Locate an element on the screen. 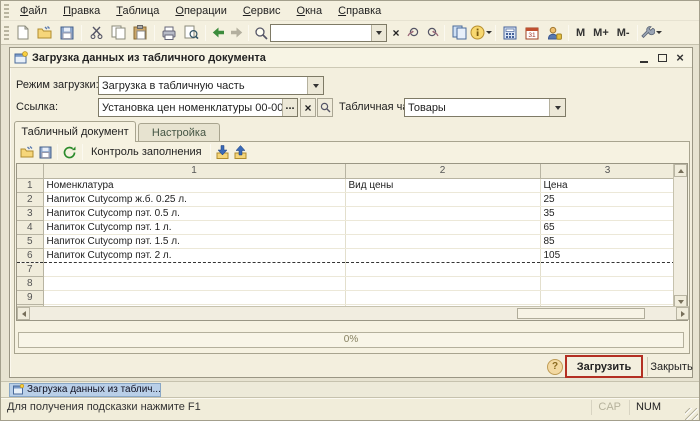  search-dropdown-button is located at coordinates (378, 32).